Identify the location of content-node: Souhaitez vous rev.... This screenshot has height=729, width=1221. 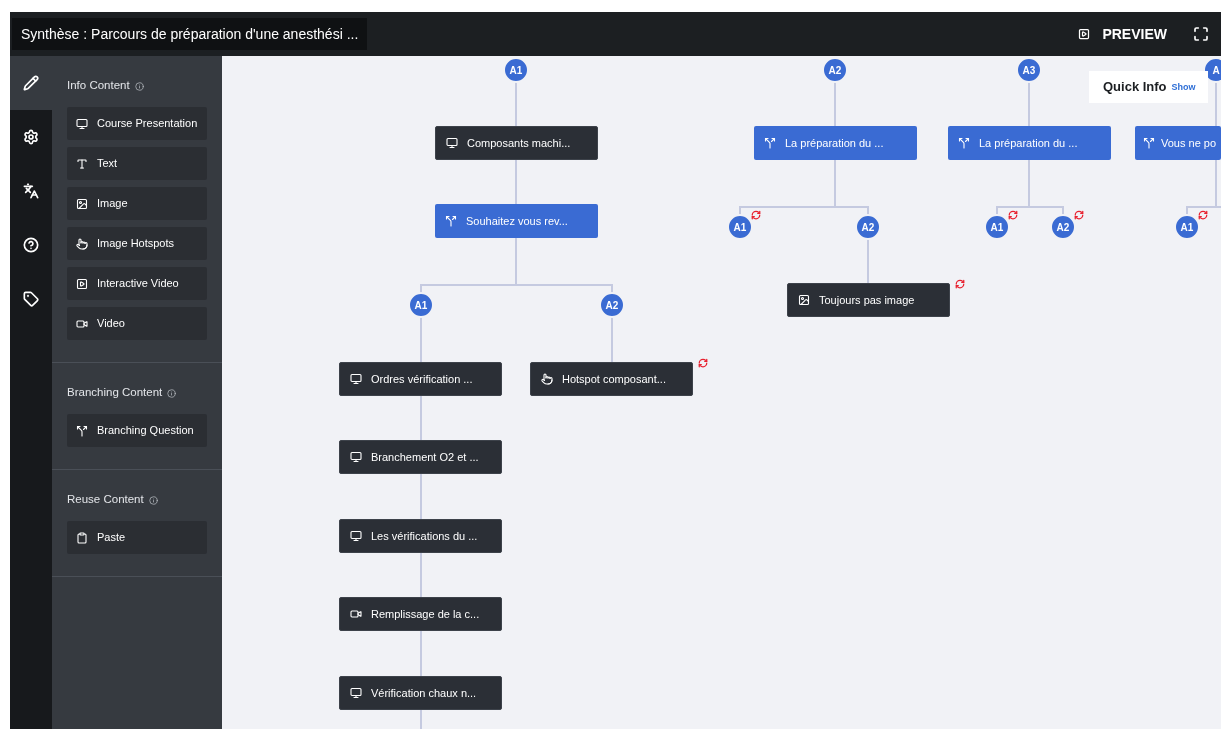
(516, 221).